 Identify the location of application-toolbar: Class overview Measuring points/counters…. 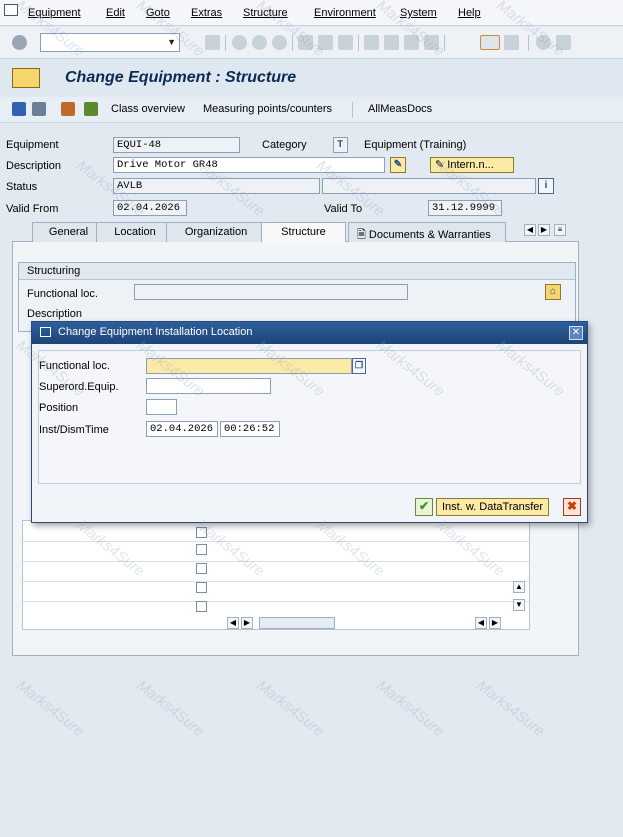
(311, 110).